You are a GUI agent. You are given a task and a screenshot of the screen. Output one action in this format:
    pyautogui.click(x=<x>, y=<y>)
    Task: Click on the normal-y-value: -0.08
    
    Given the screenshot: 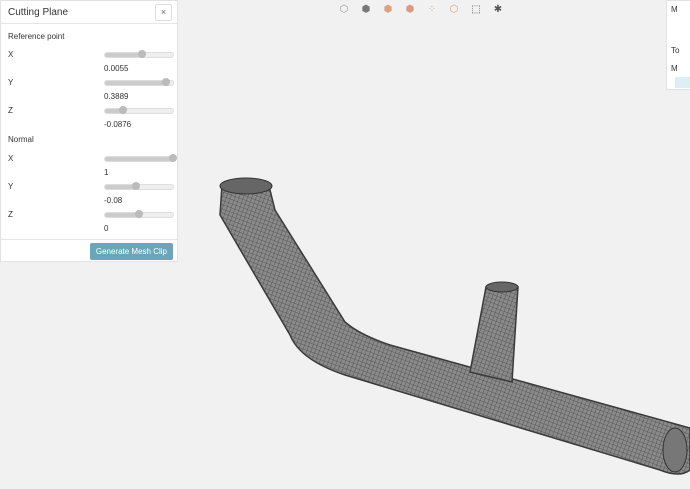 What is the action you would take?
    pyautogui.click(x=113, y=200)
    